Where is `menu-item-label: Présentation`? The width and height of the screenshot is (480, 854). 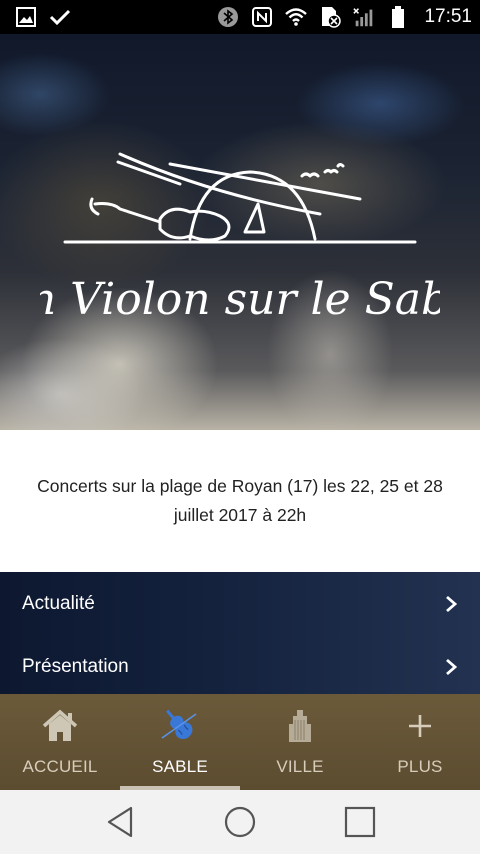
menu-item-label: Présentation is located at coordinates (75, 666).